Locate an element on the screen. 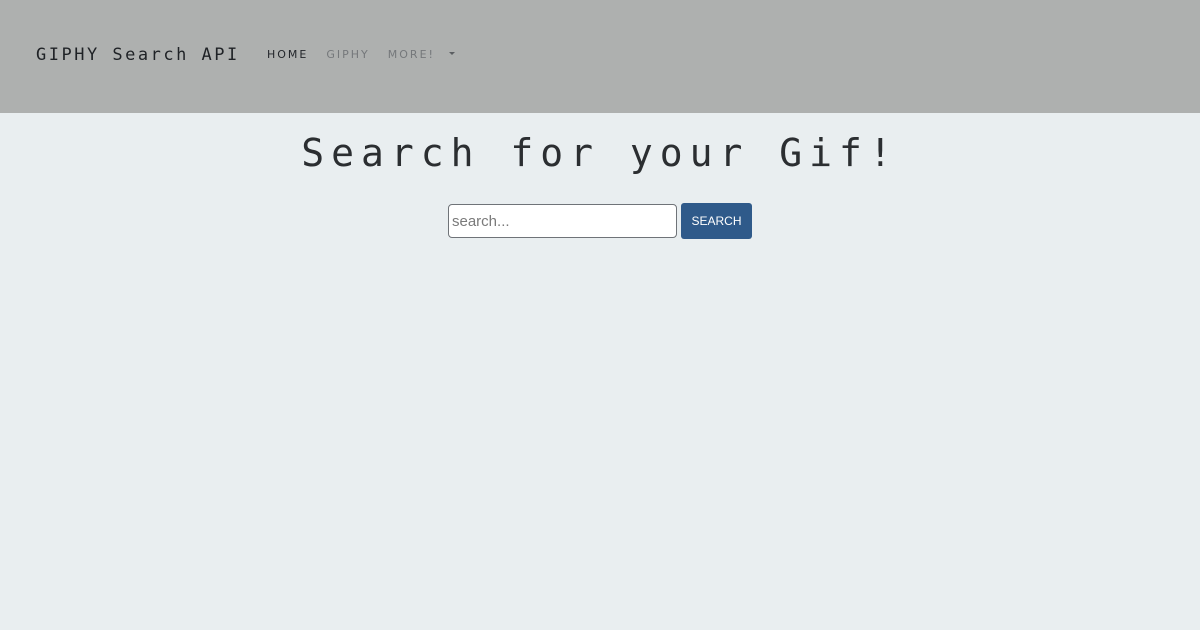 Image resolution: width=1200 pixels, height=630 pixels. brand-link: GIPHY Search API is located at coordinates (138, 55).